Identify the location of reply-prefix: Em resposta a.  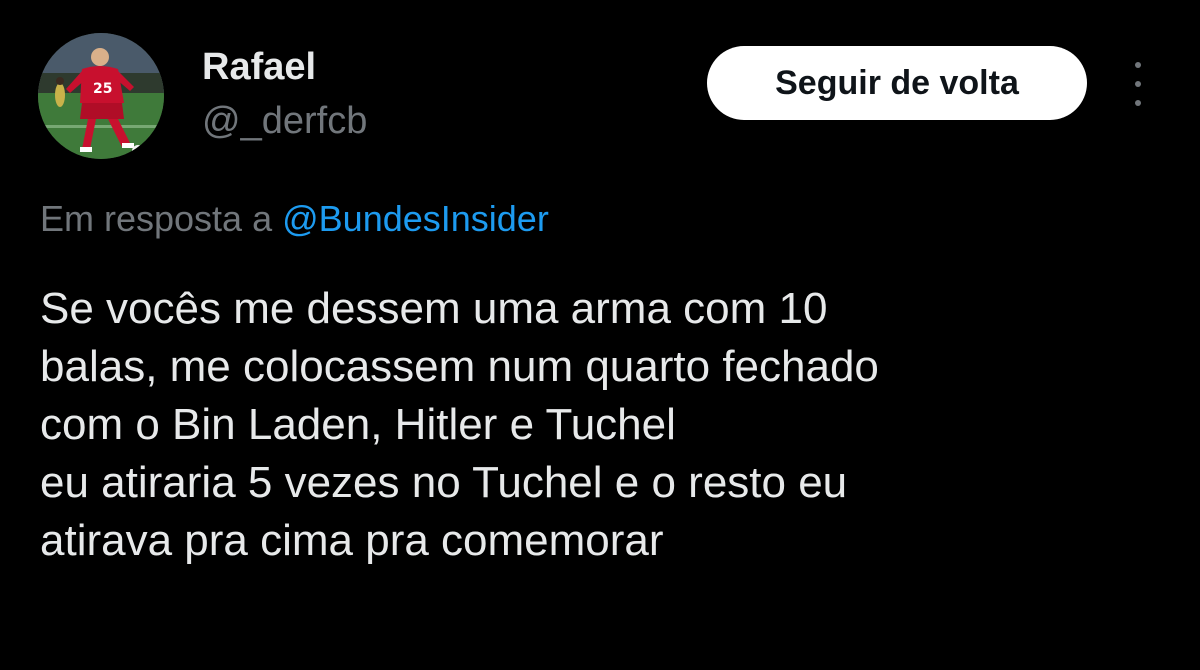
(156, 218).